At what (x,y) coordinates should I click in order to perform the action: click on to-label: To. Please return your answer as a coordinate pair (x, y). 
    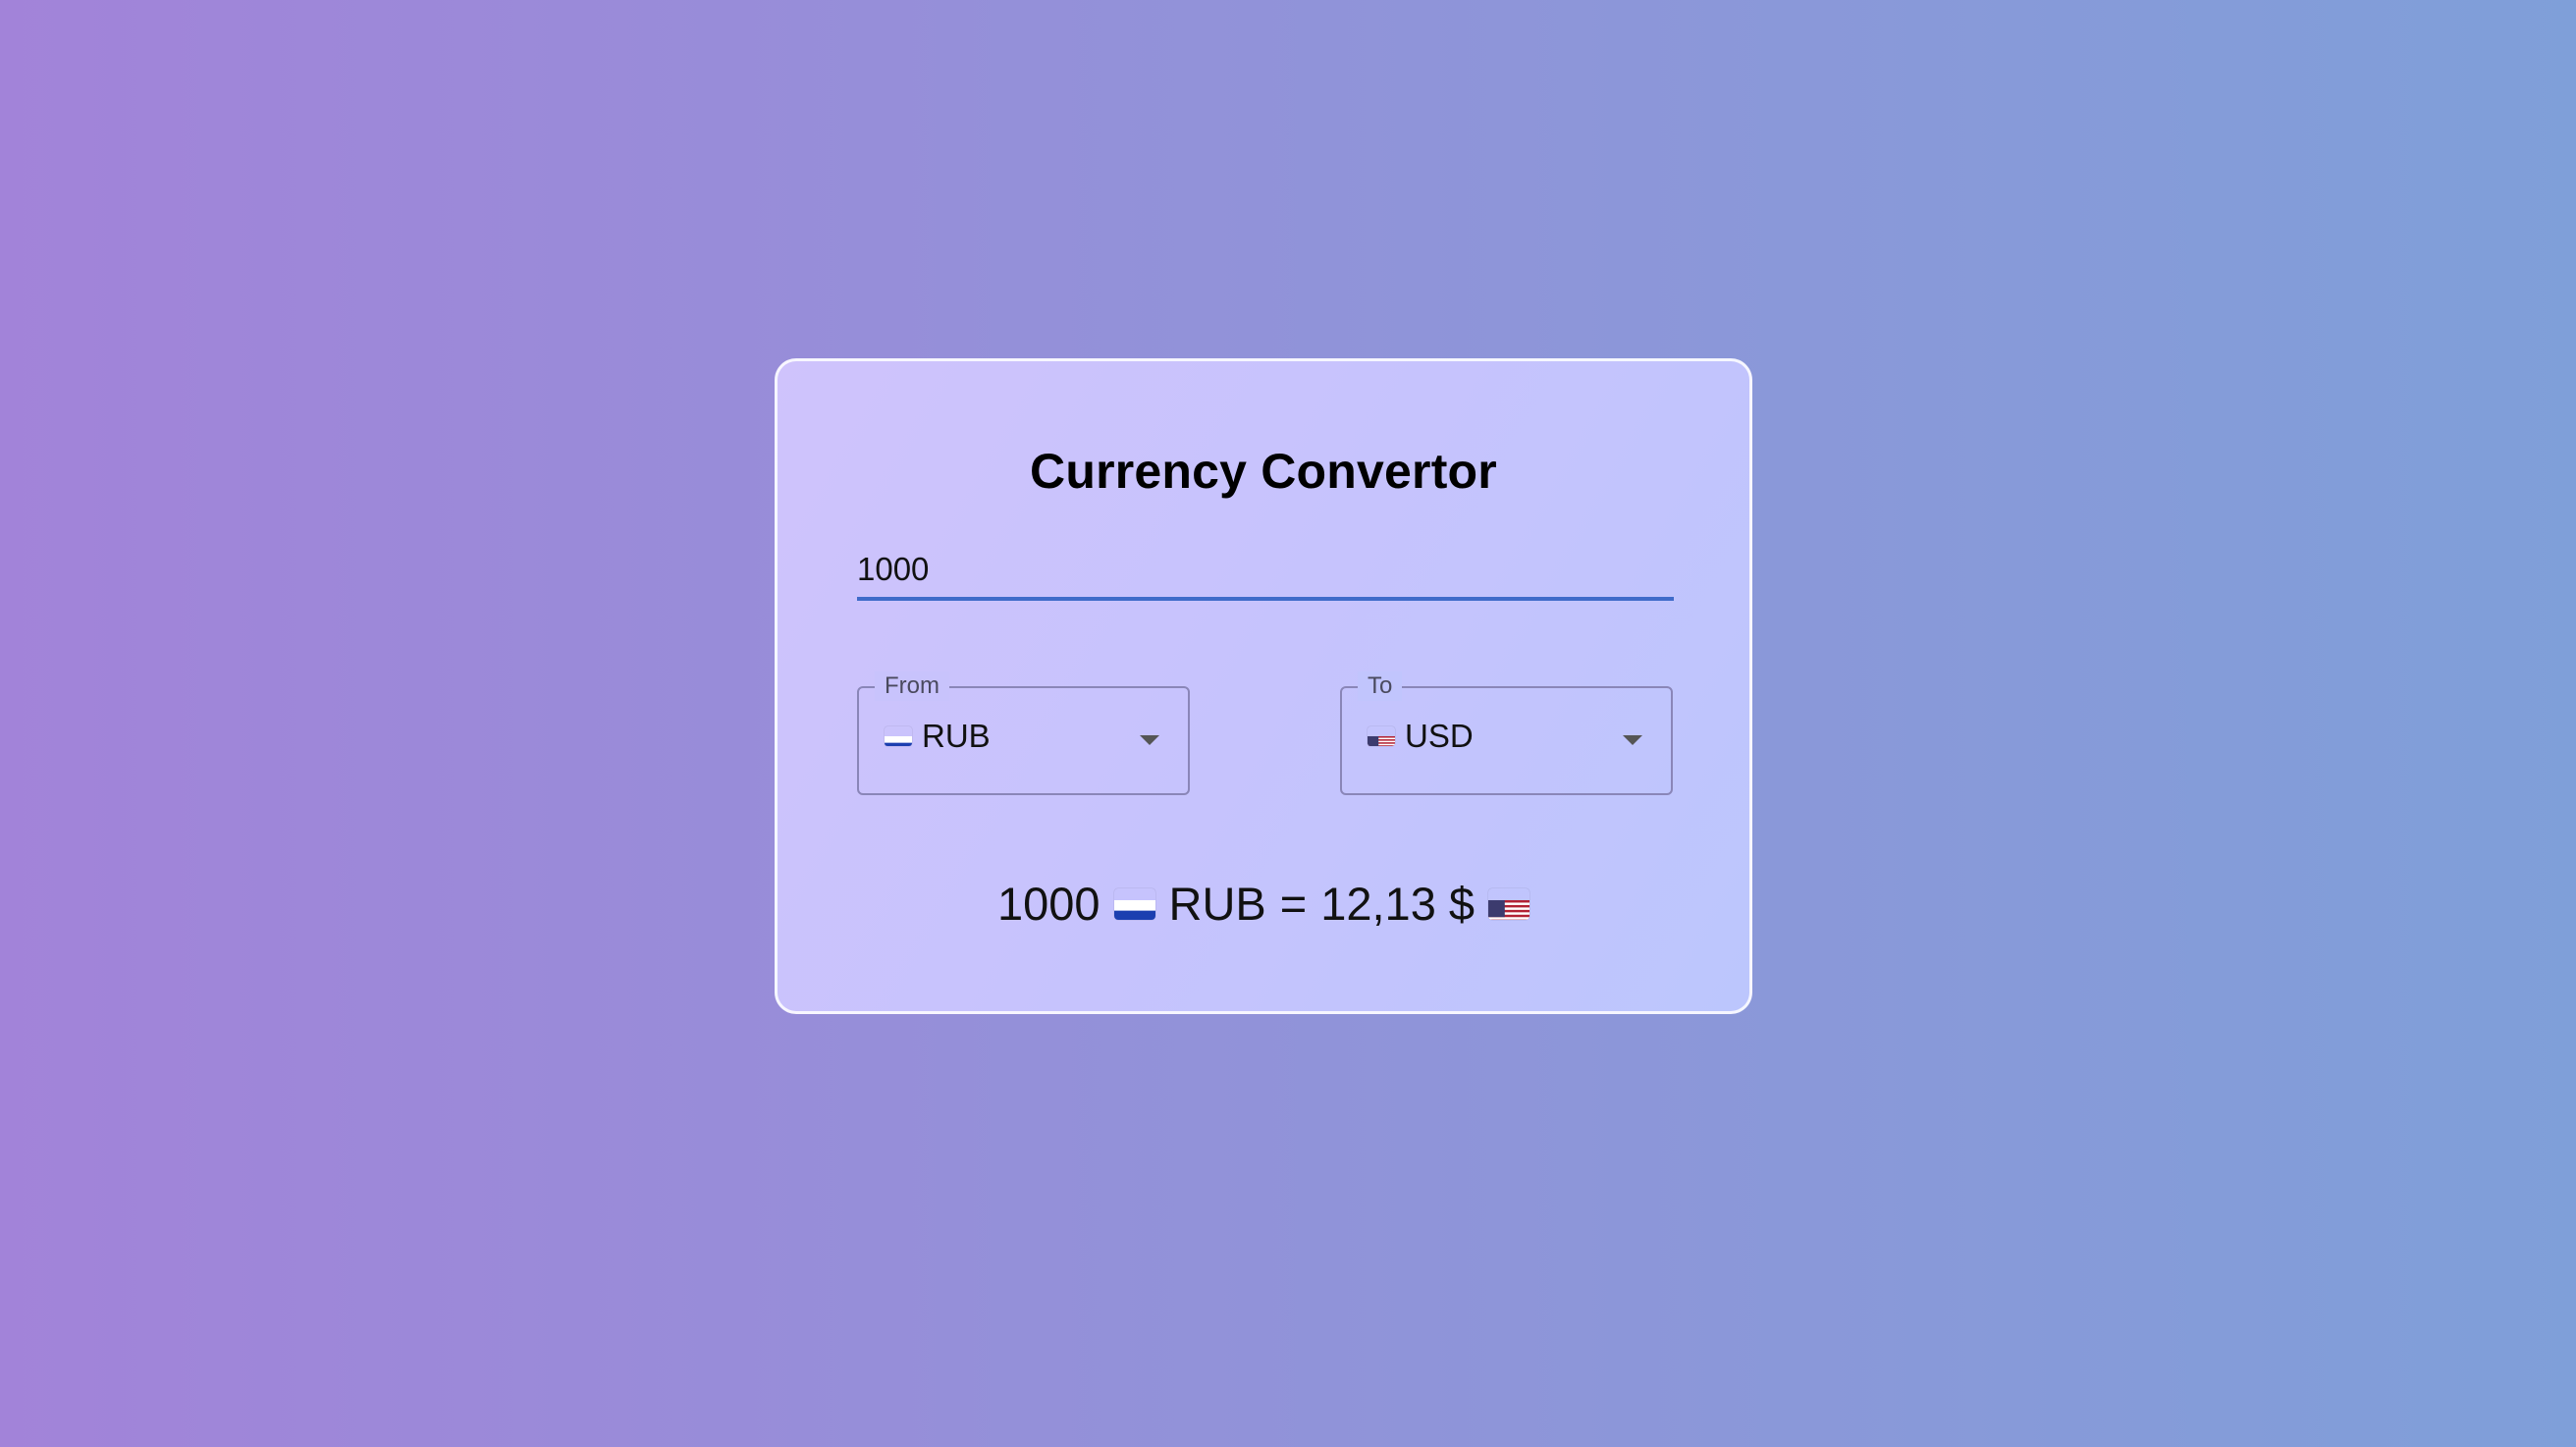
    Looking at the image, I should click on (1380, 686).